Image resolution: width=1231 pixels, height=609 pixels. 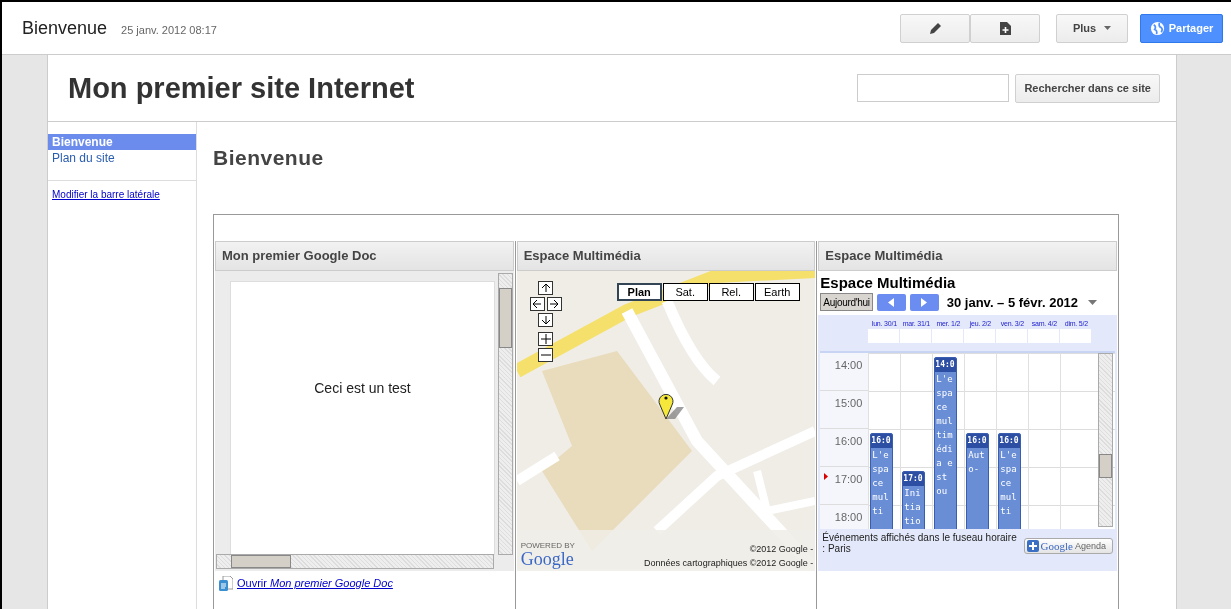 I want to click on edit-sidebar-link: Modifier la barre latérale, so click(x=122, y=194).